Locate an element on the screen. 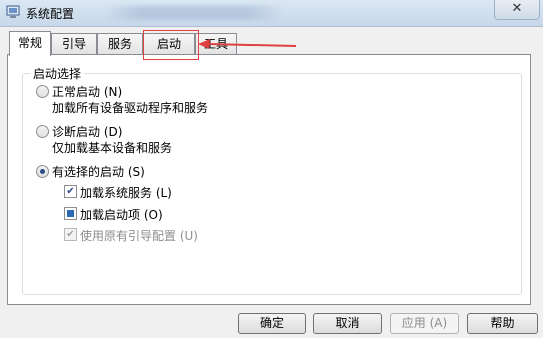 The image size is (543, 338). cancel-button: 取消 is located at coordinates (347, 323).